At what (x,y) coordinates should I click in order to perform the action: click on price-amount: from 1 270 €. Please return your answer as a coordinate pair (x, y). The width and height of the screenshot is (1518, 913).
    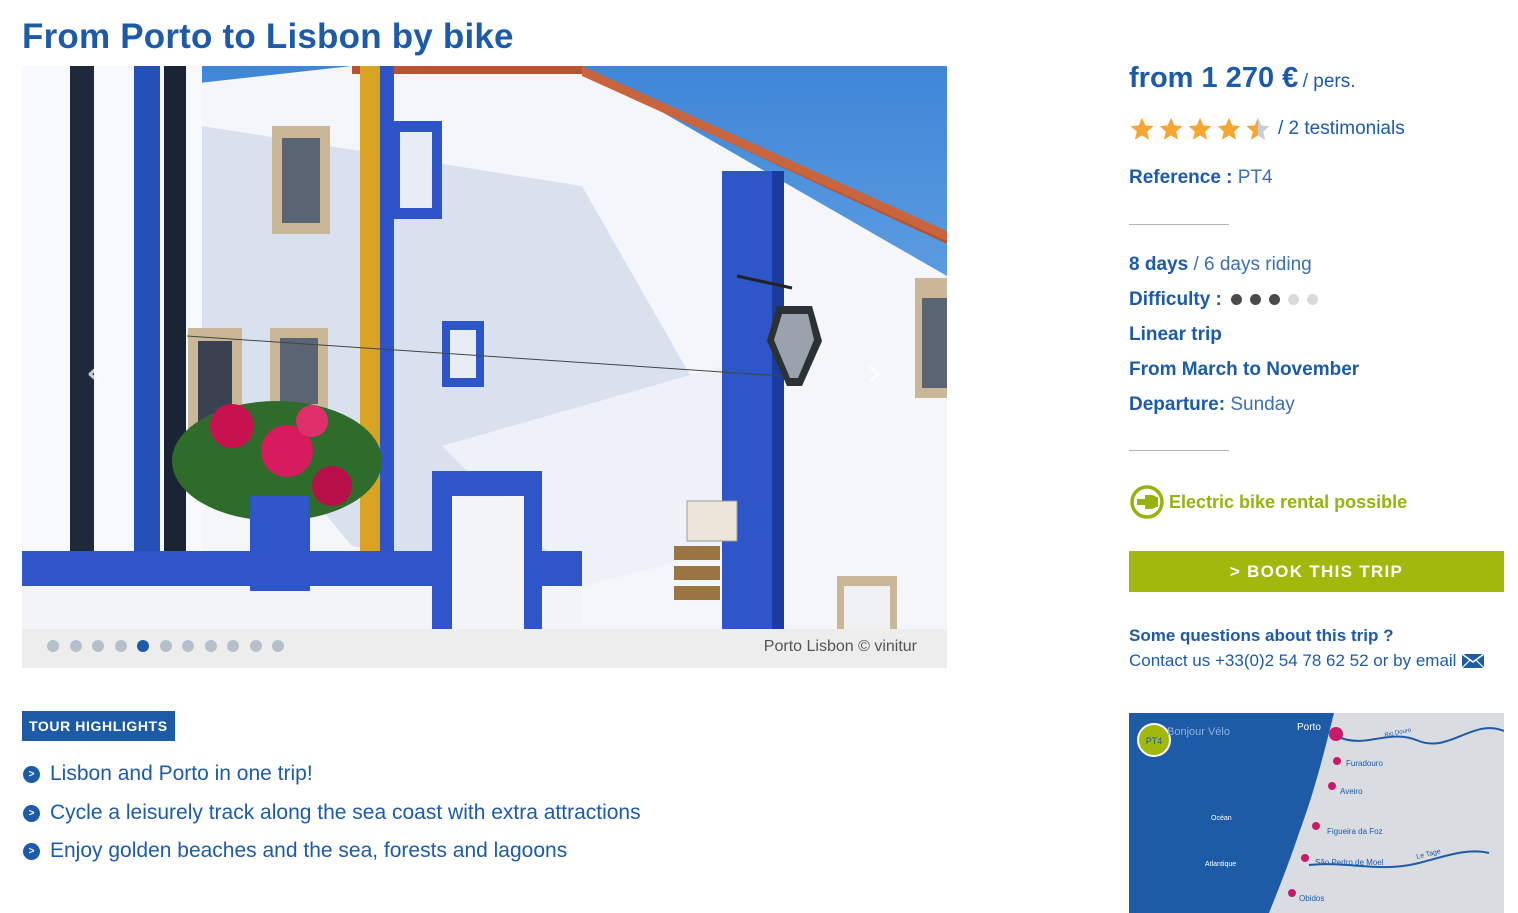
    Looking at the image, I should click on (1214, 78).